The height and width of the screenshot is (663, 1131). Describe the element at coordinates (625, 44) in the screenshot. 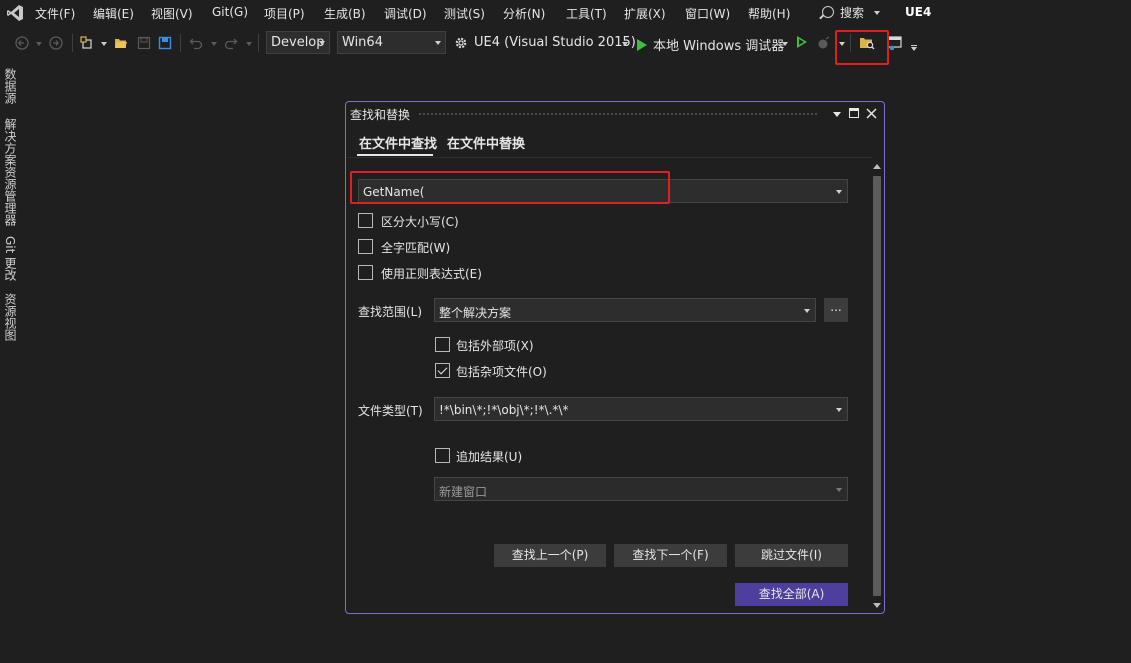

I see `startup-project-dropdown-icon` at that location.